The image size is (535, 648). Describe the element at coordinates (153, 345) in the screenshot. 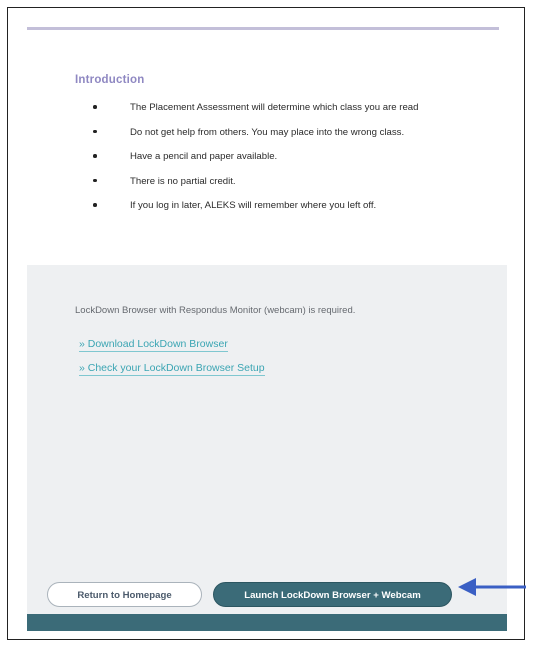

I see `download-lockdown-link: » Download LockDown Browser` at that location.